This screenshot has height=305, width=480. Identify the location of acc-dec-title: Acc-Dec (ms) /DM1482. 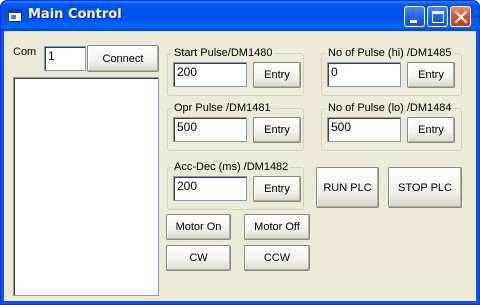
(231, 167).